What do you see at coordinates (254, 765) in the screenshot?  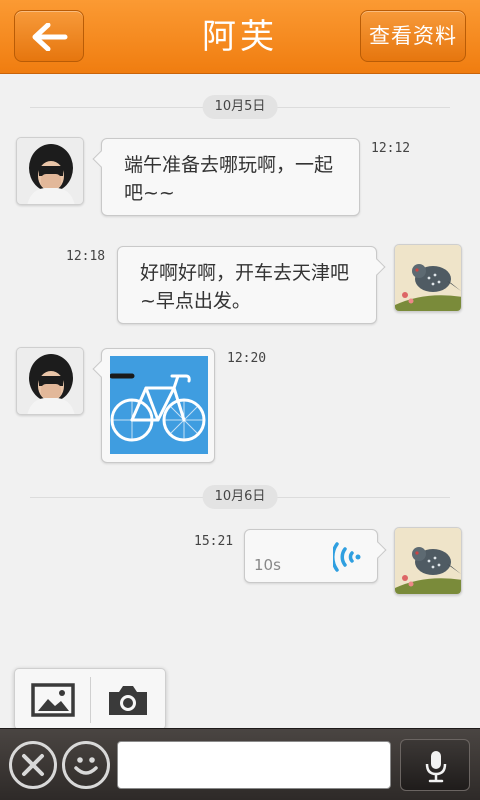 I see `message-input` at bounding box center [254, 765].